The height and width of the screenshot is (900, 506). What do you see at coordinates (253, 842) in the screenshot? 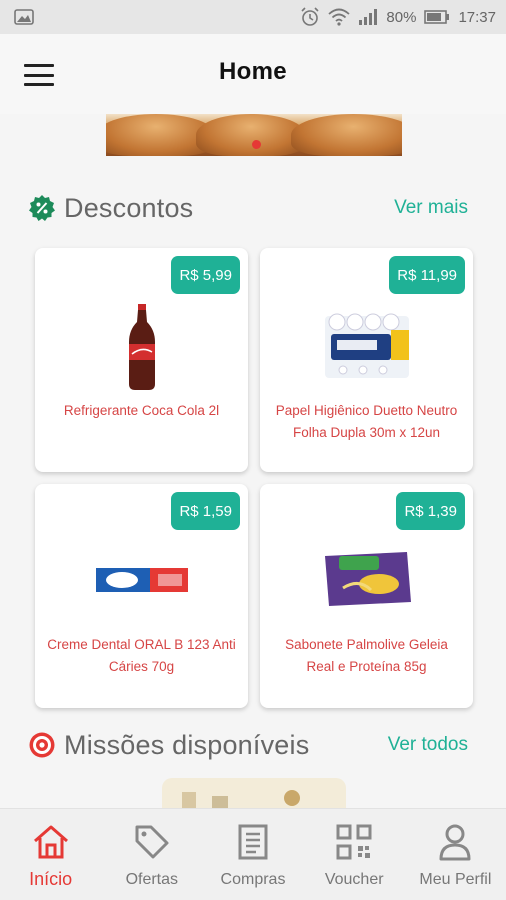
I see `receipt-icon` at bounding box center [253, 842].